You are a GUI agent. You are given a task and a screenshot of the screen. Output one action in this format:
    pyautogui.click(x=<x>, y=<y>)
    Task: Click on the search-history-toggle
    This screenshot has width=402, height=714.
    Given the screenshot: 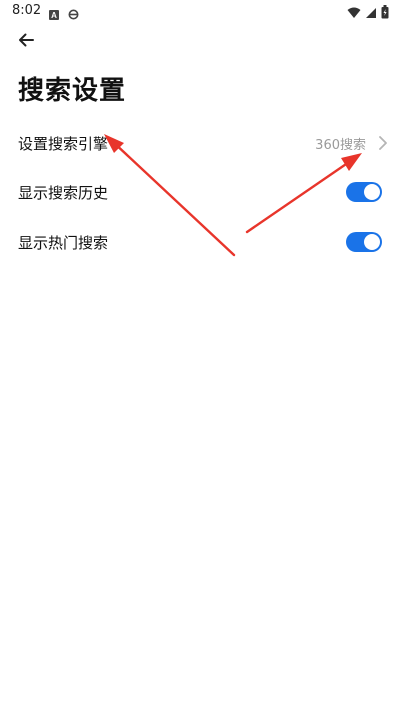 What is the action you would take?
    pyautogui.click(x=364, y=192)
    